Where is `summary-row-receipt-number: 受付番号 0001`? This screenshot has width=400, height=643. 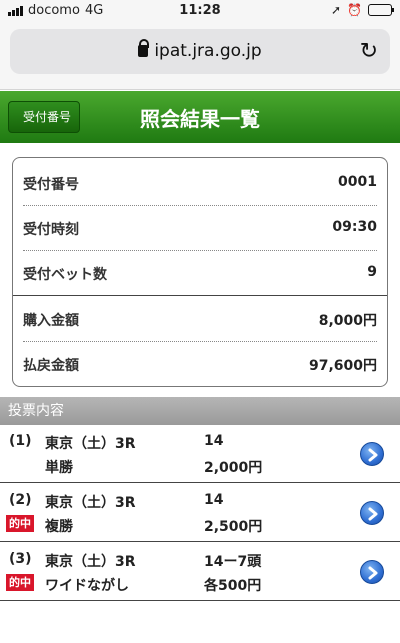
summary-row-receipt-number: 受付番号 0001 is located at coordinates (200, 183).